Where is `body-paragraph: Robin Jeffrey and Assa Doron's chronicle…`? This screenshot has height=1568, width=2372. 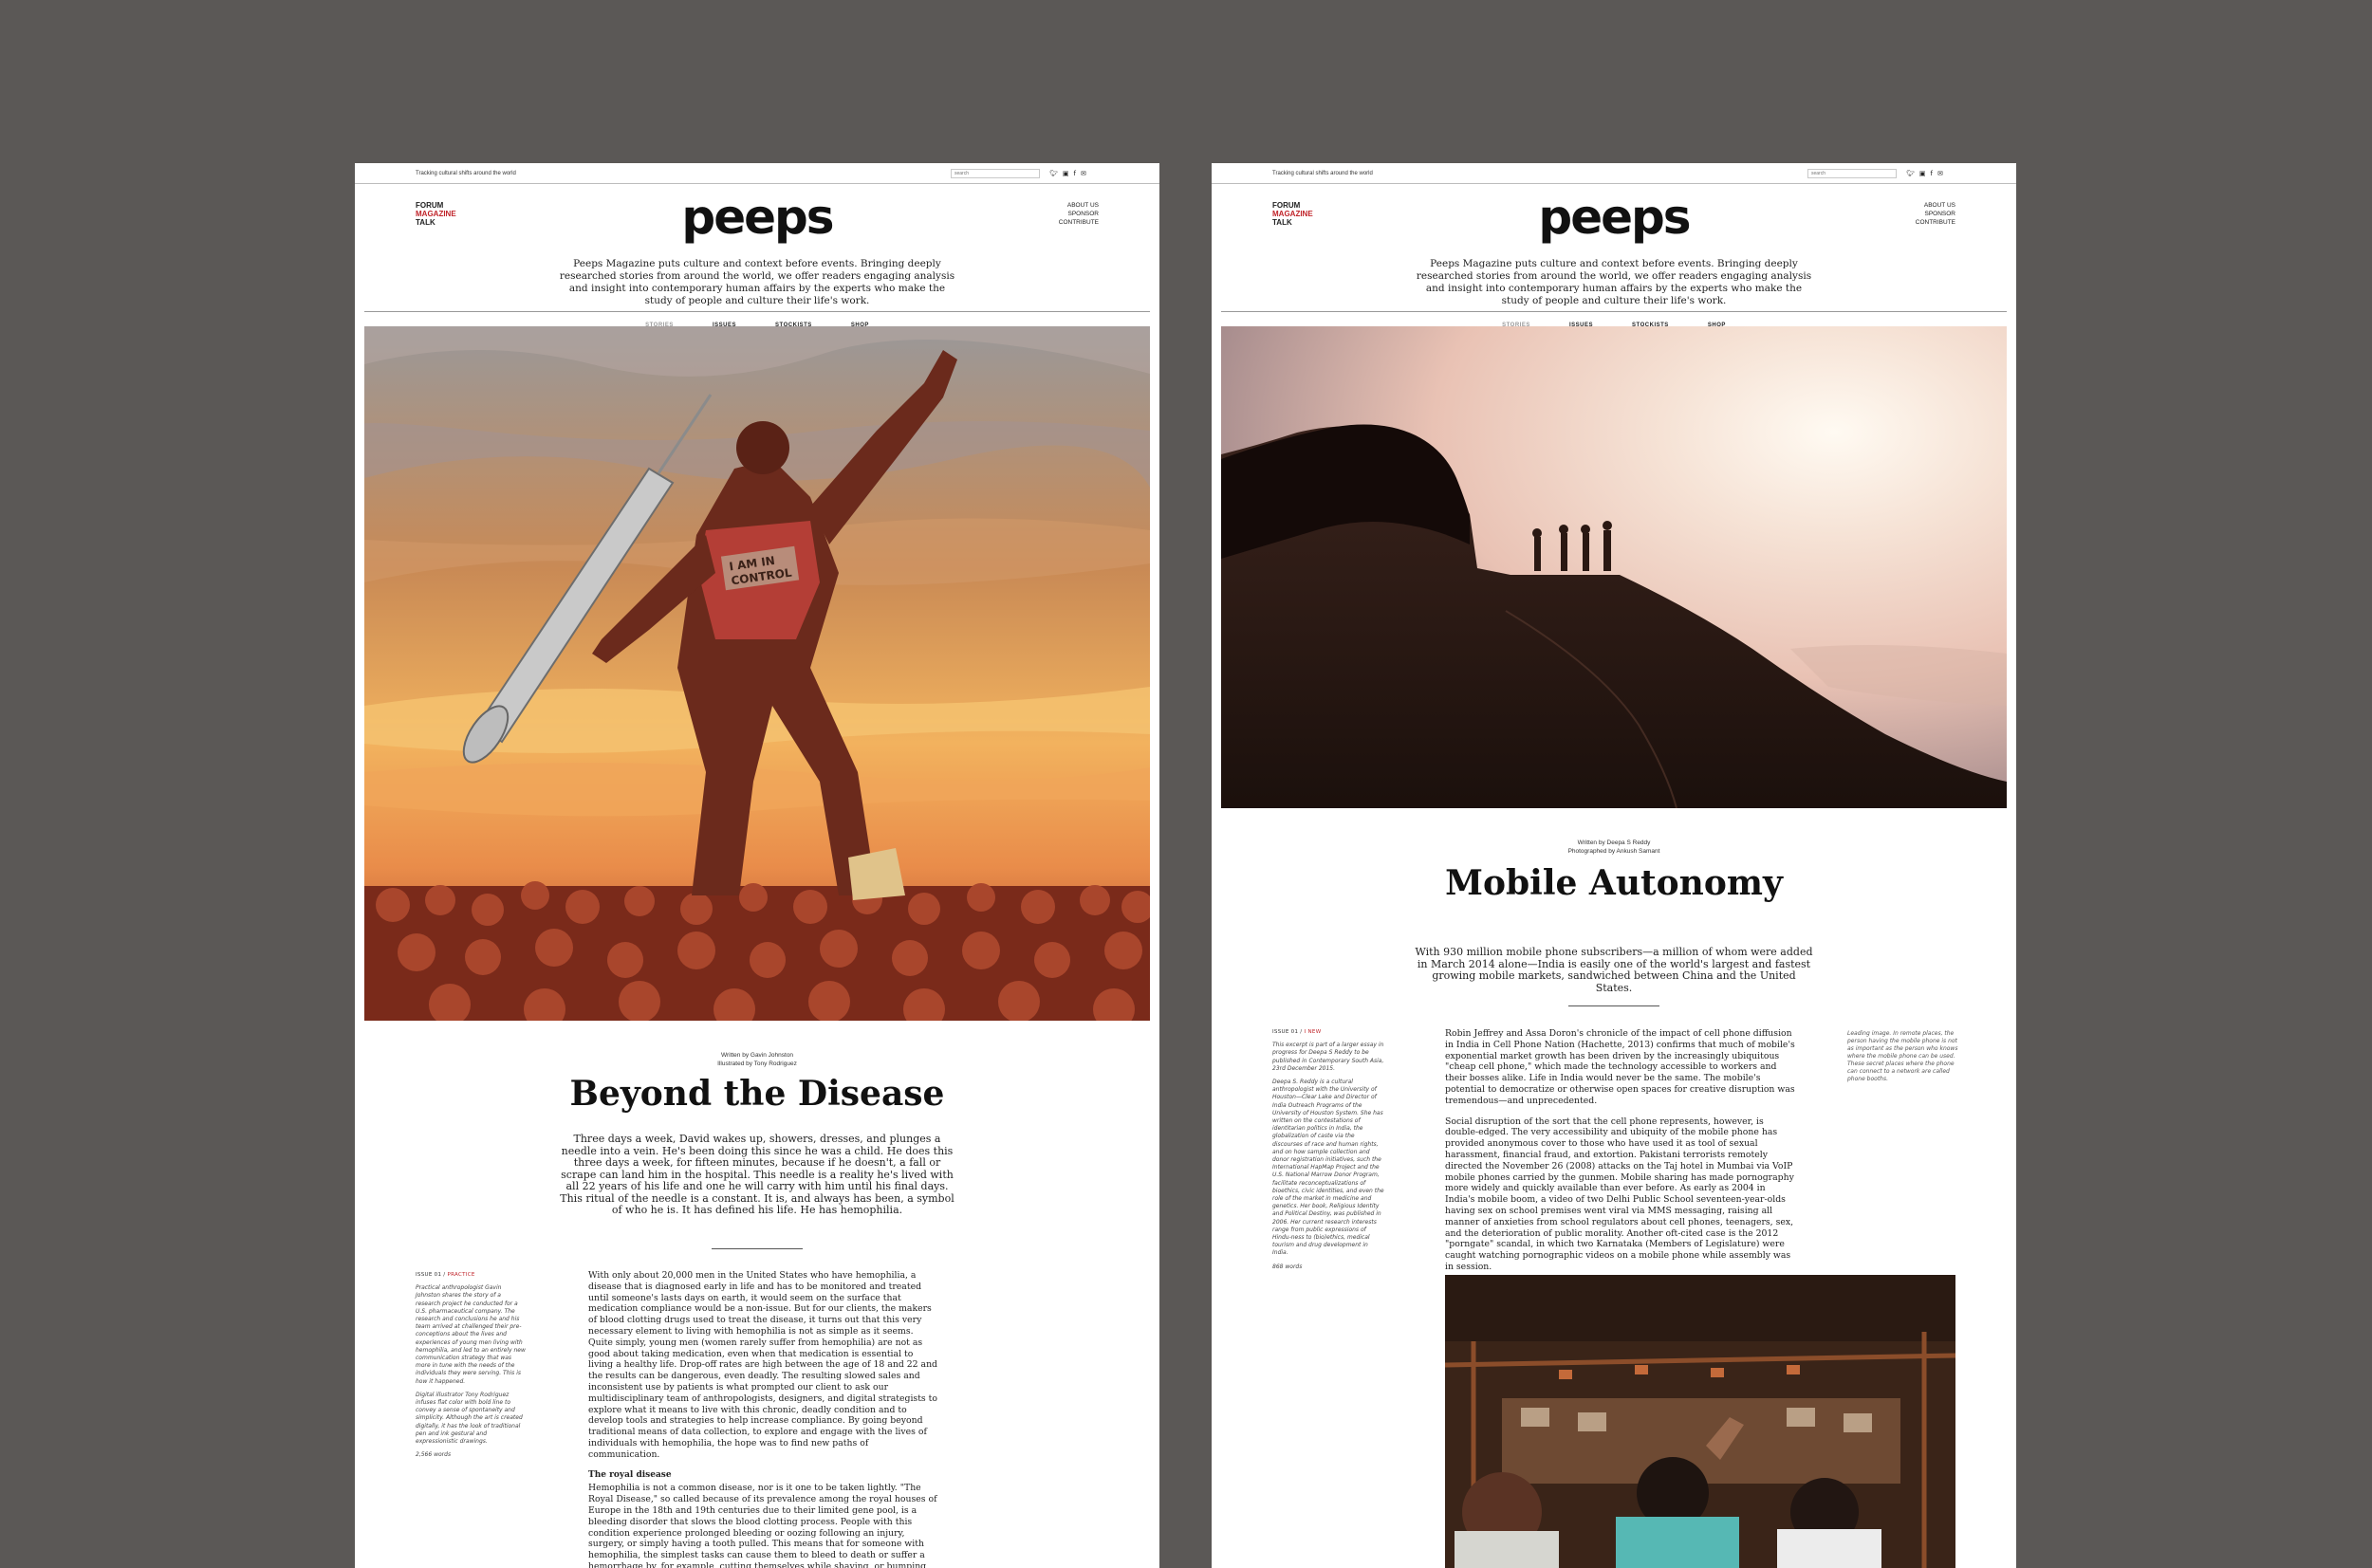
body-paragraph: Robin Jeffrey and Assa Doron's chronicle… is located at coordinates (1620, 1067).